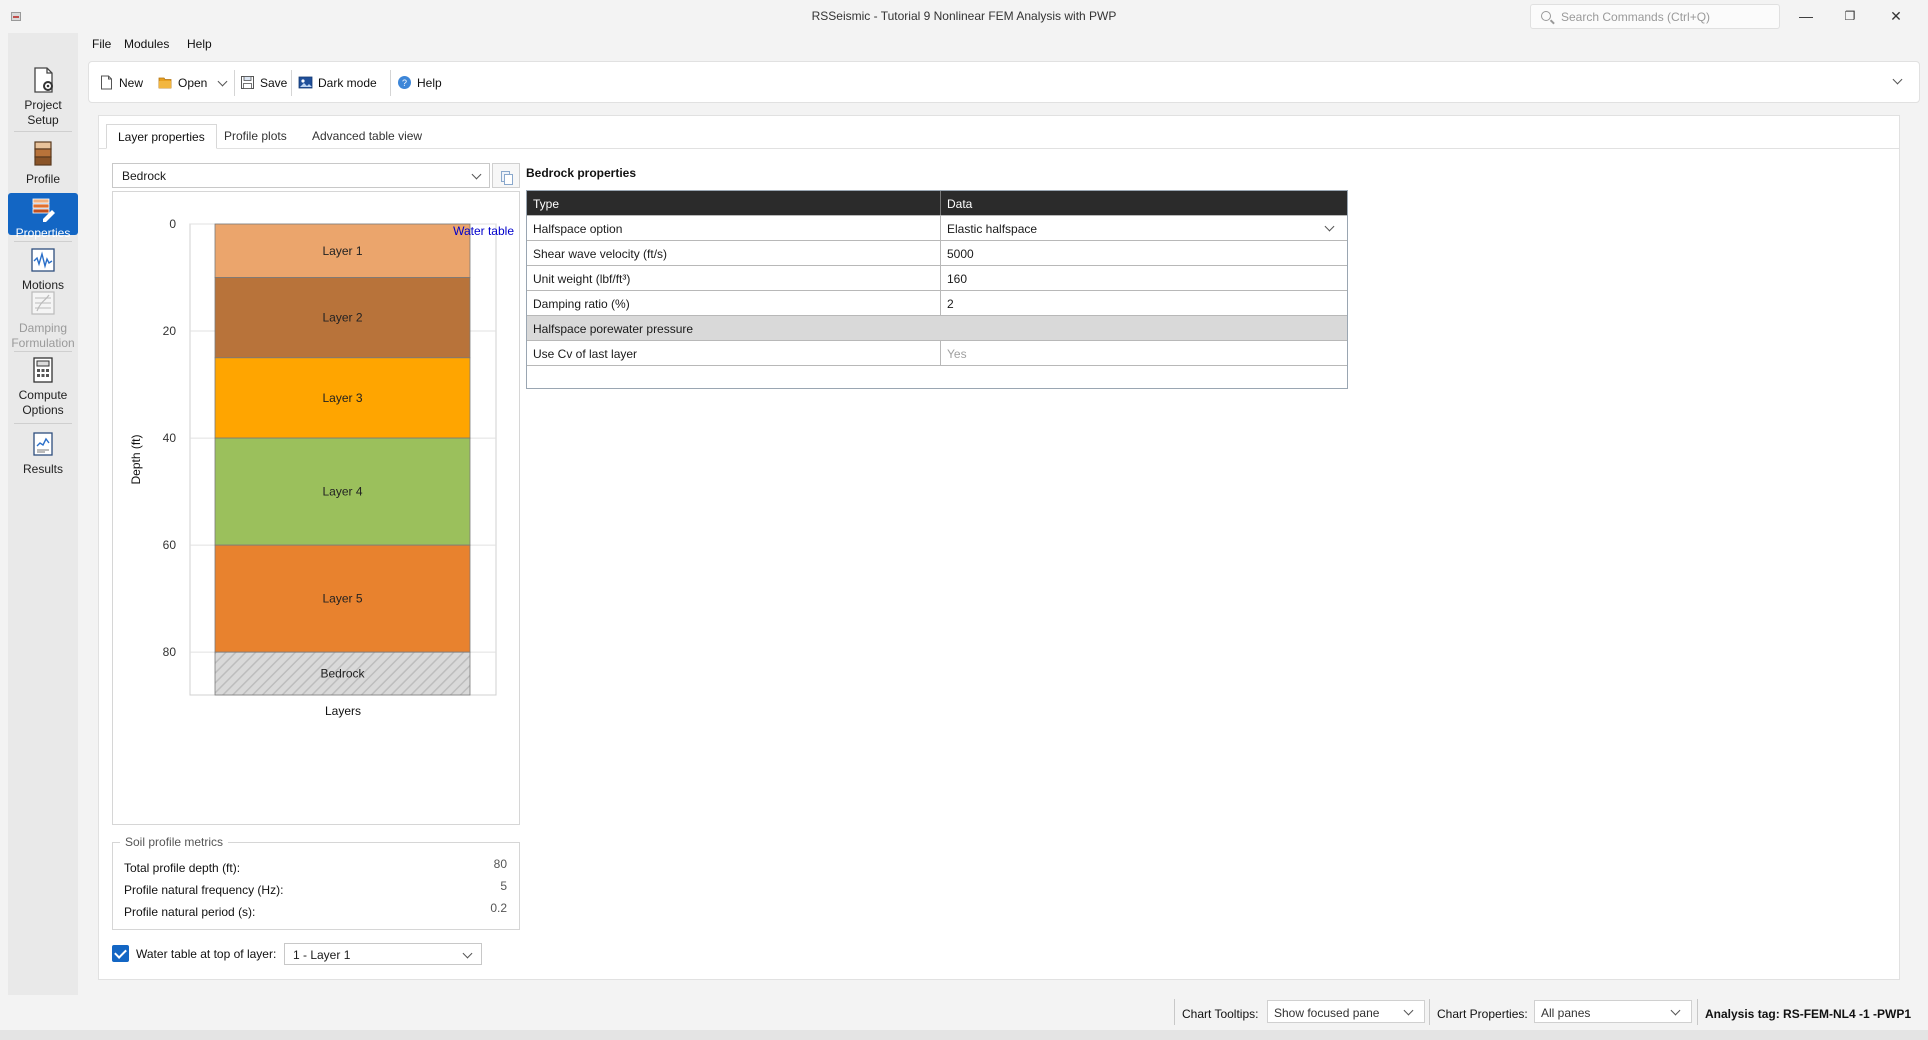  Describe the element at coordinates (937, 377) in the screenshot. I see `table-empty-row` at that location.